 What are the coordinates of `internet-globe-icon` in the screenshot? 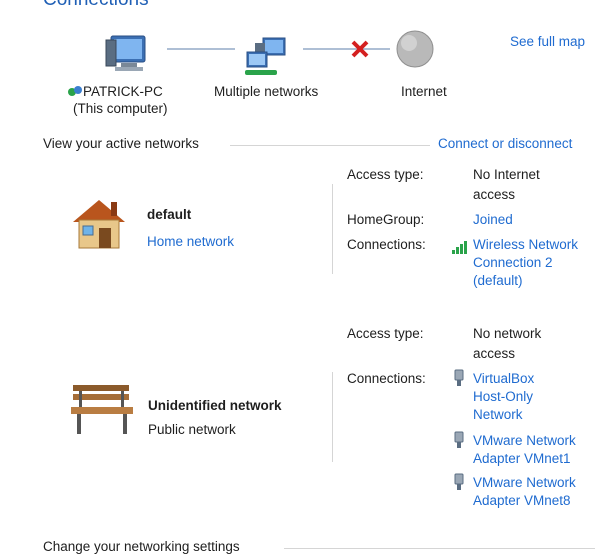 It's located at (415, 49).